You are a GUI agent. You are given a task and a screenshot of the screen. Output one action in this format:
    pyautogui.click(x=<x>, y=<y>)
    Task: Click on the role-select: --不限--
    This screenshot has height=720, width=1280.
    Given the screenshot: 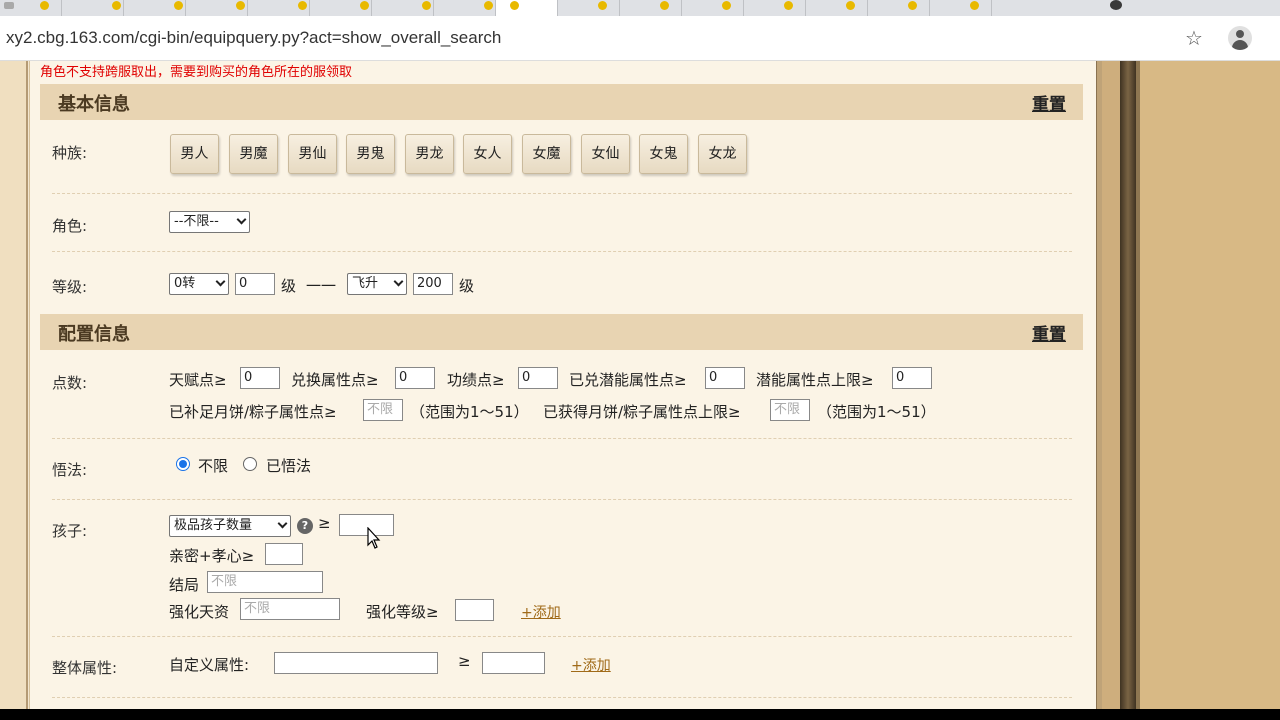 What is the action you would take?
    pyautogui.click(x=209, y=222)
    